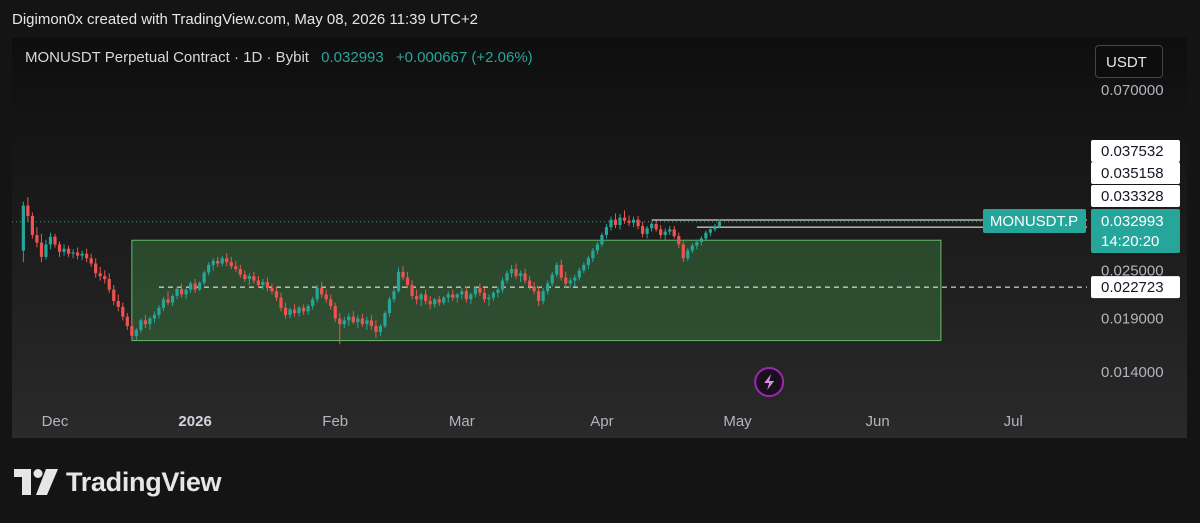 This screenshot has width=1200, height=523. Describe the element at coordinates (1135, 196) in the screenshot. I see `price-level-label: 0.033328` at that location.